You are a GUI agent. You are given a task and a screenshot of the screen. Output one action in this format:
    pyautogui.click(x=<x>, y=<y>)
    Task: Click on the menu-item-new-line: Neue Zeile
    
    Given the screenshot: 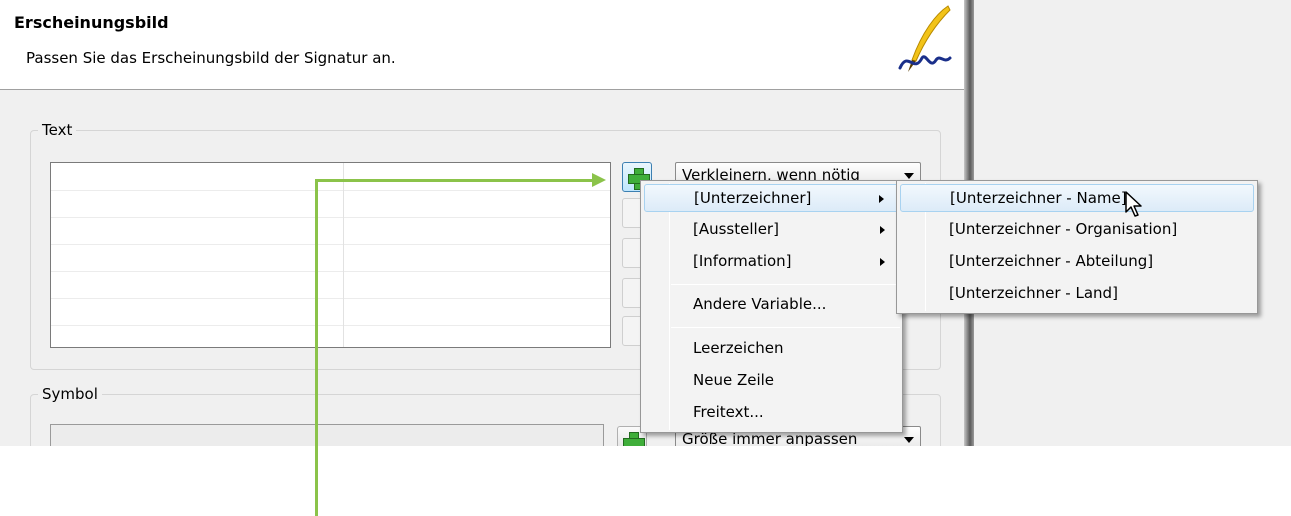 What is the action you would take?
    pyautogui.click(x=771, y=381)
    